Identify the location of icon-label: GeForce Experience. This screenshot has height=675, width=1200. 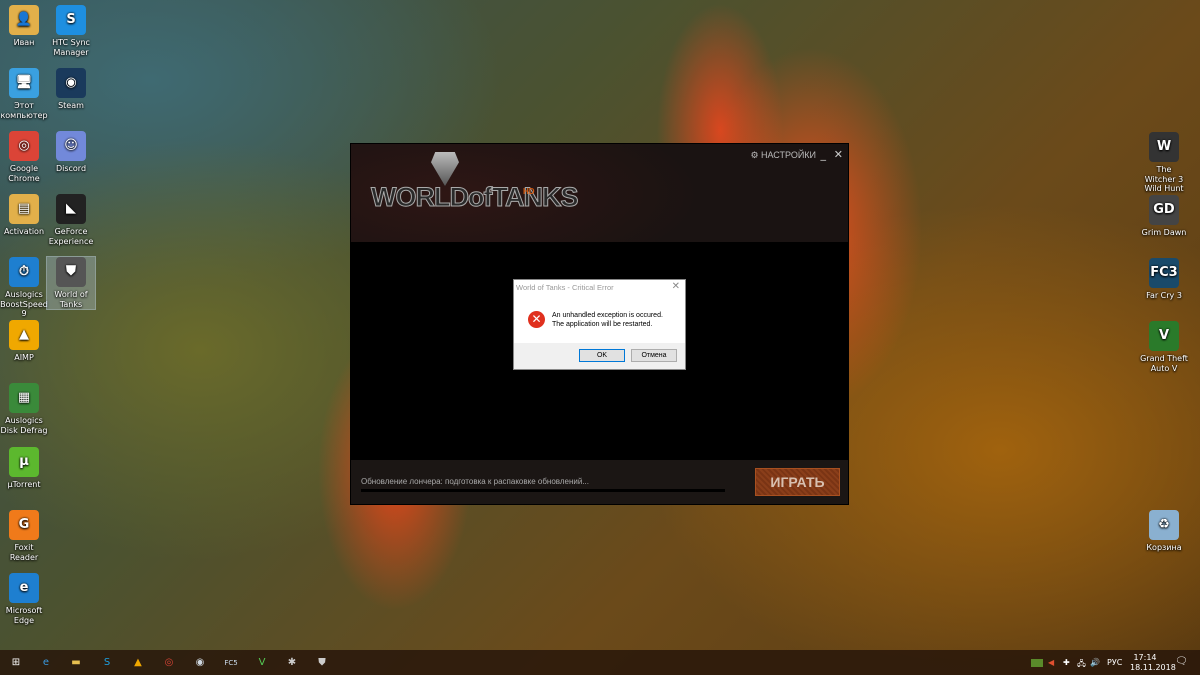
(71, 236).